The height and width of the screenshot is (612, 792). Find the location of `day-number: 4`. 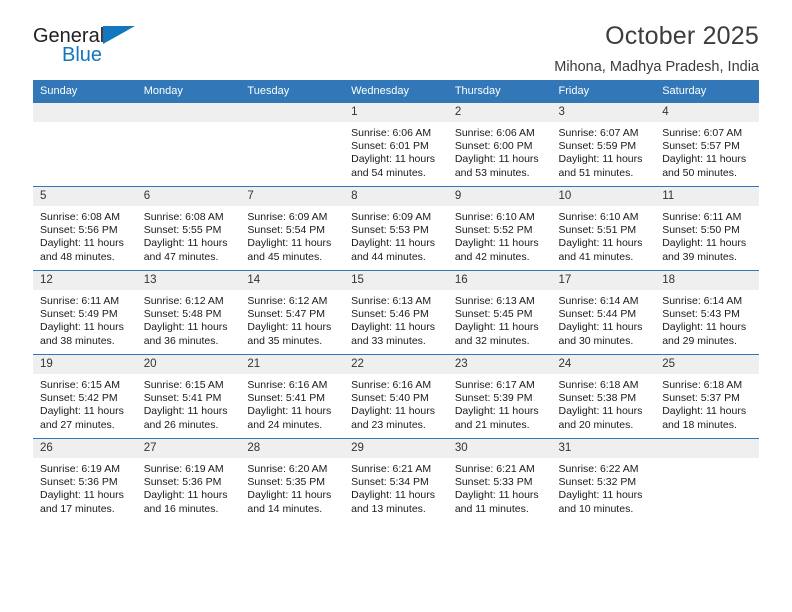

day-number: 4 is located at coordinates (707, 112).